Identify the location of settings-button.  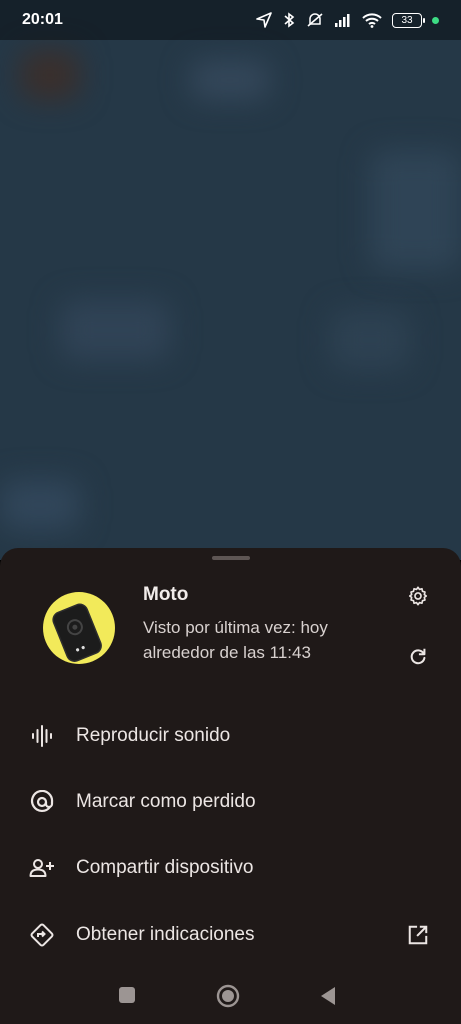
(418, 596).